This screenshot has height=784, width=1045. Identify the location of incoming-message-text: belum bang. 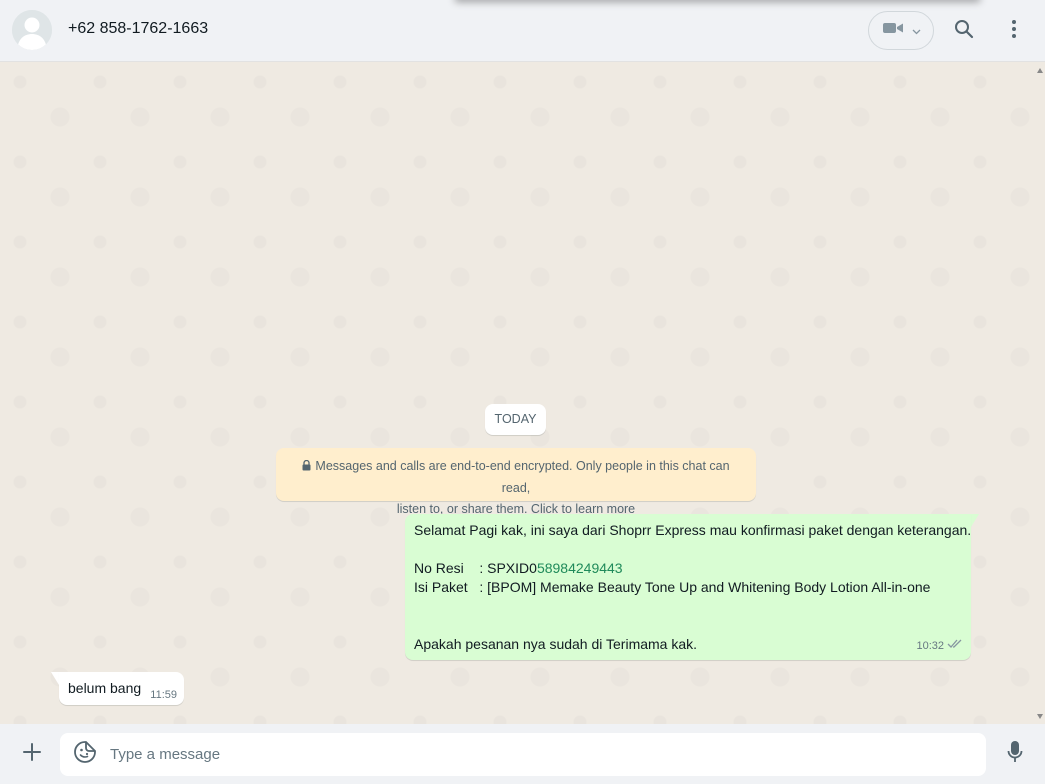
(105, 688).